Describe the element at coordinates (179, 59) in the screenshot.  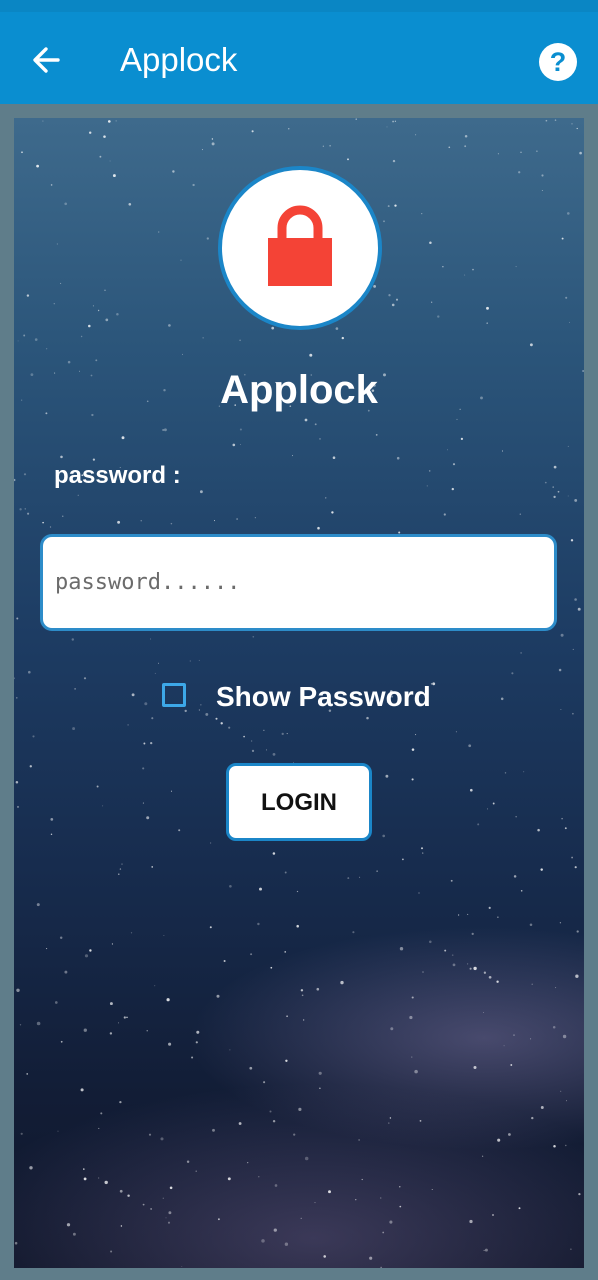
I see `app-bar-title: Applock` at that location.